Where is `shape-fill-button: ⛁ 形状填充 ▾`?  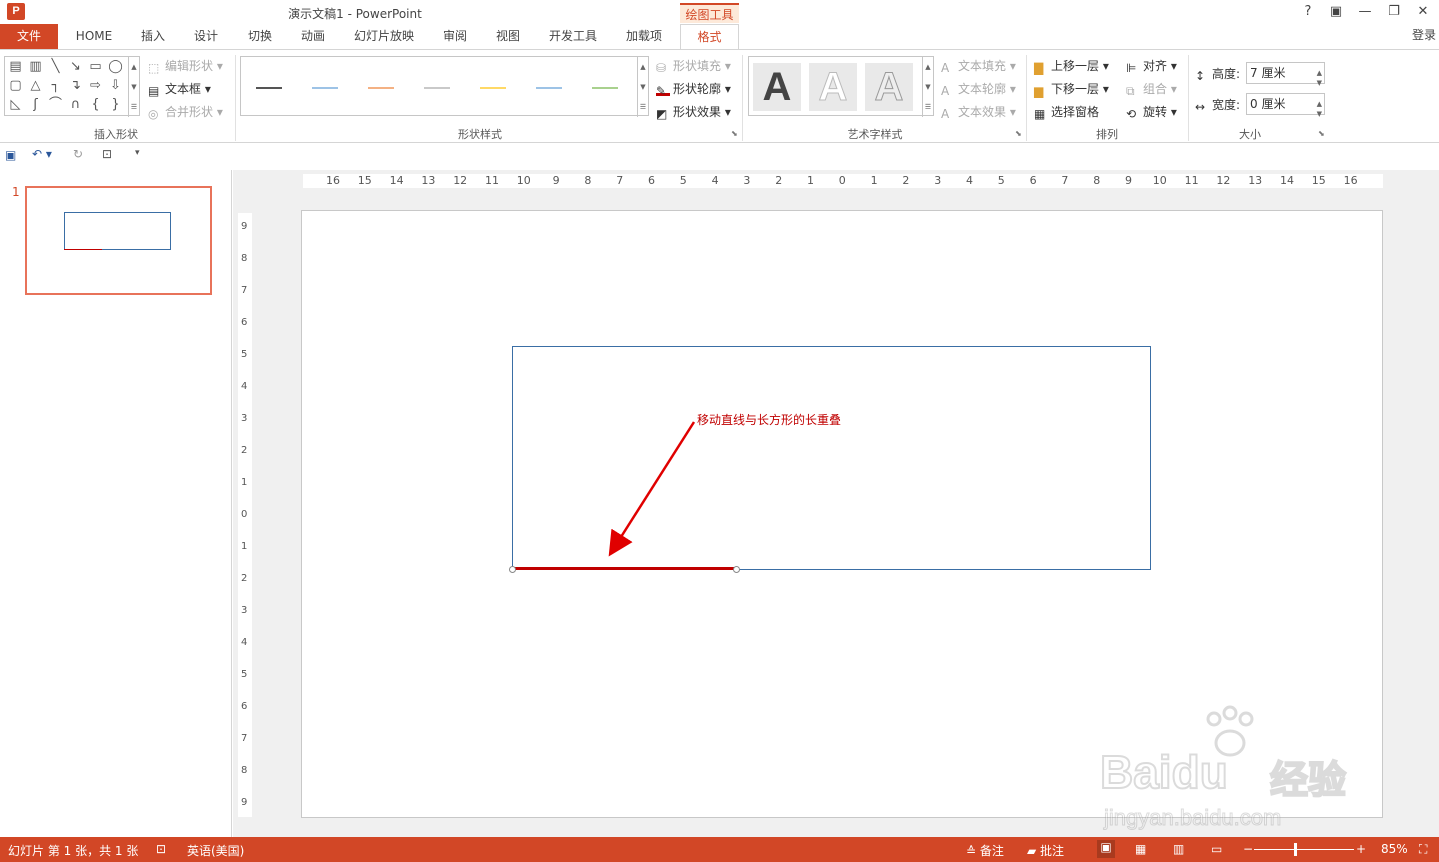 shape-fill-button: ⛁ 形状填充 ▾ is located at coordinates (693, 66).